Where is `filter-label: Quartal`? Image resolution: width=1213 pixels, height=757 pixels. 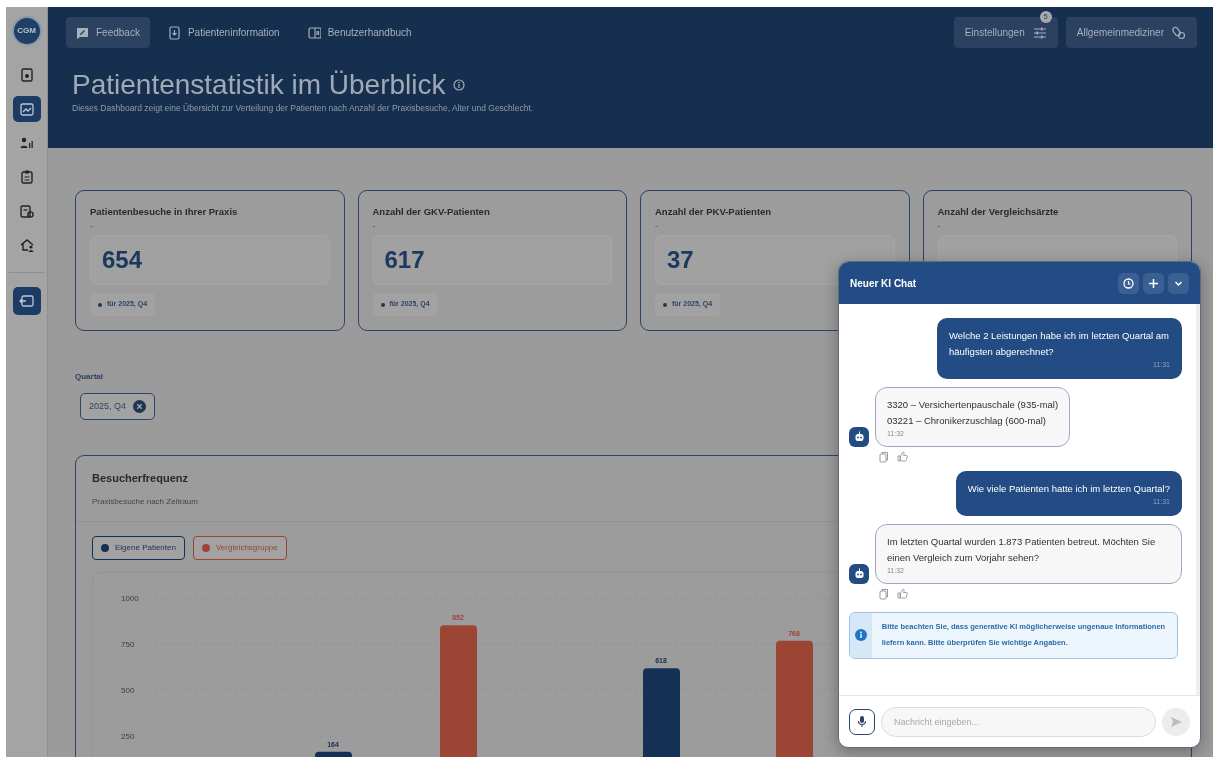 filter-label: Quartal is located at coordinates (89, 376).